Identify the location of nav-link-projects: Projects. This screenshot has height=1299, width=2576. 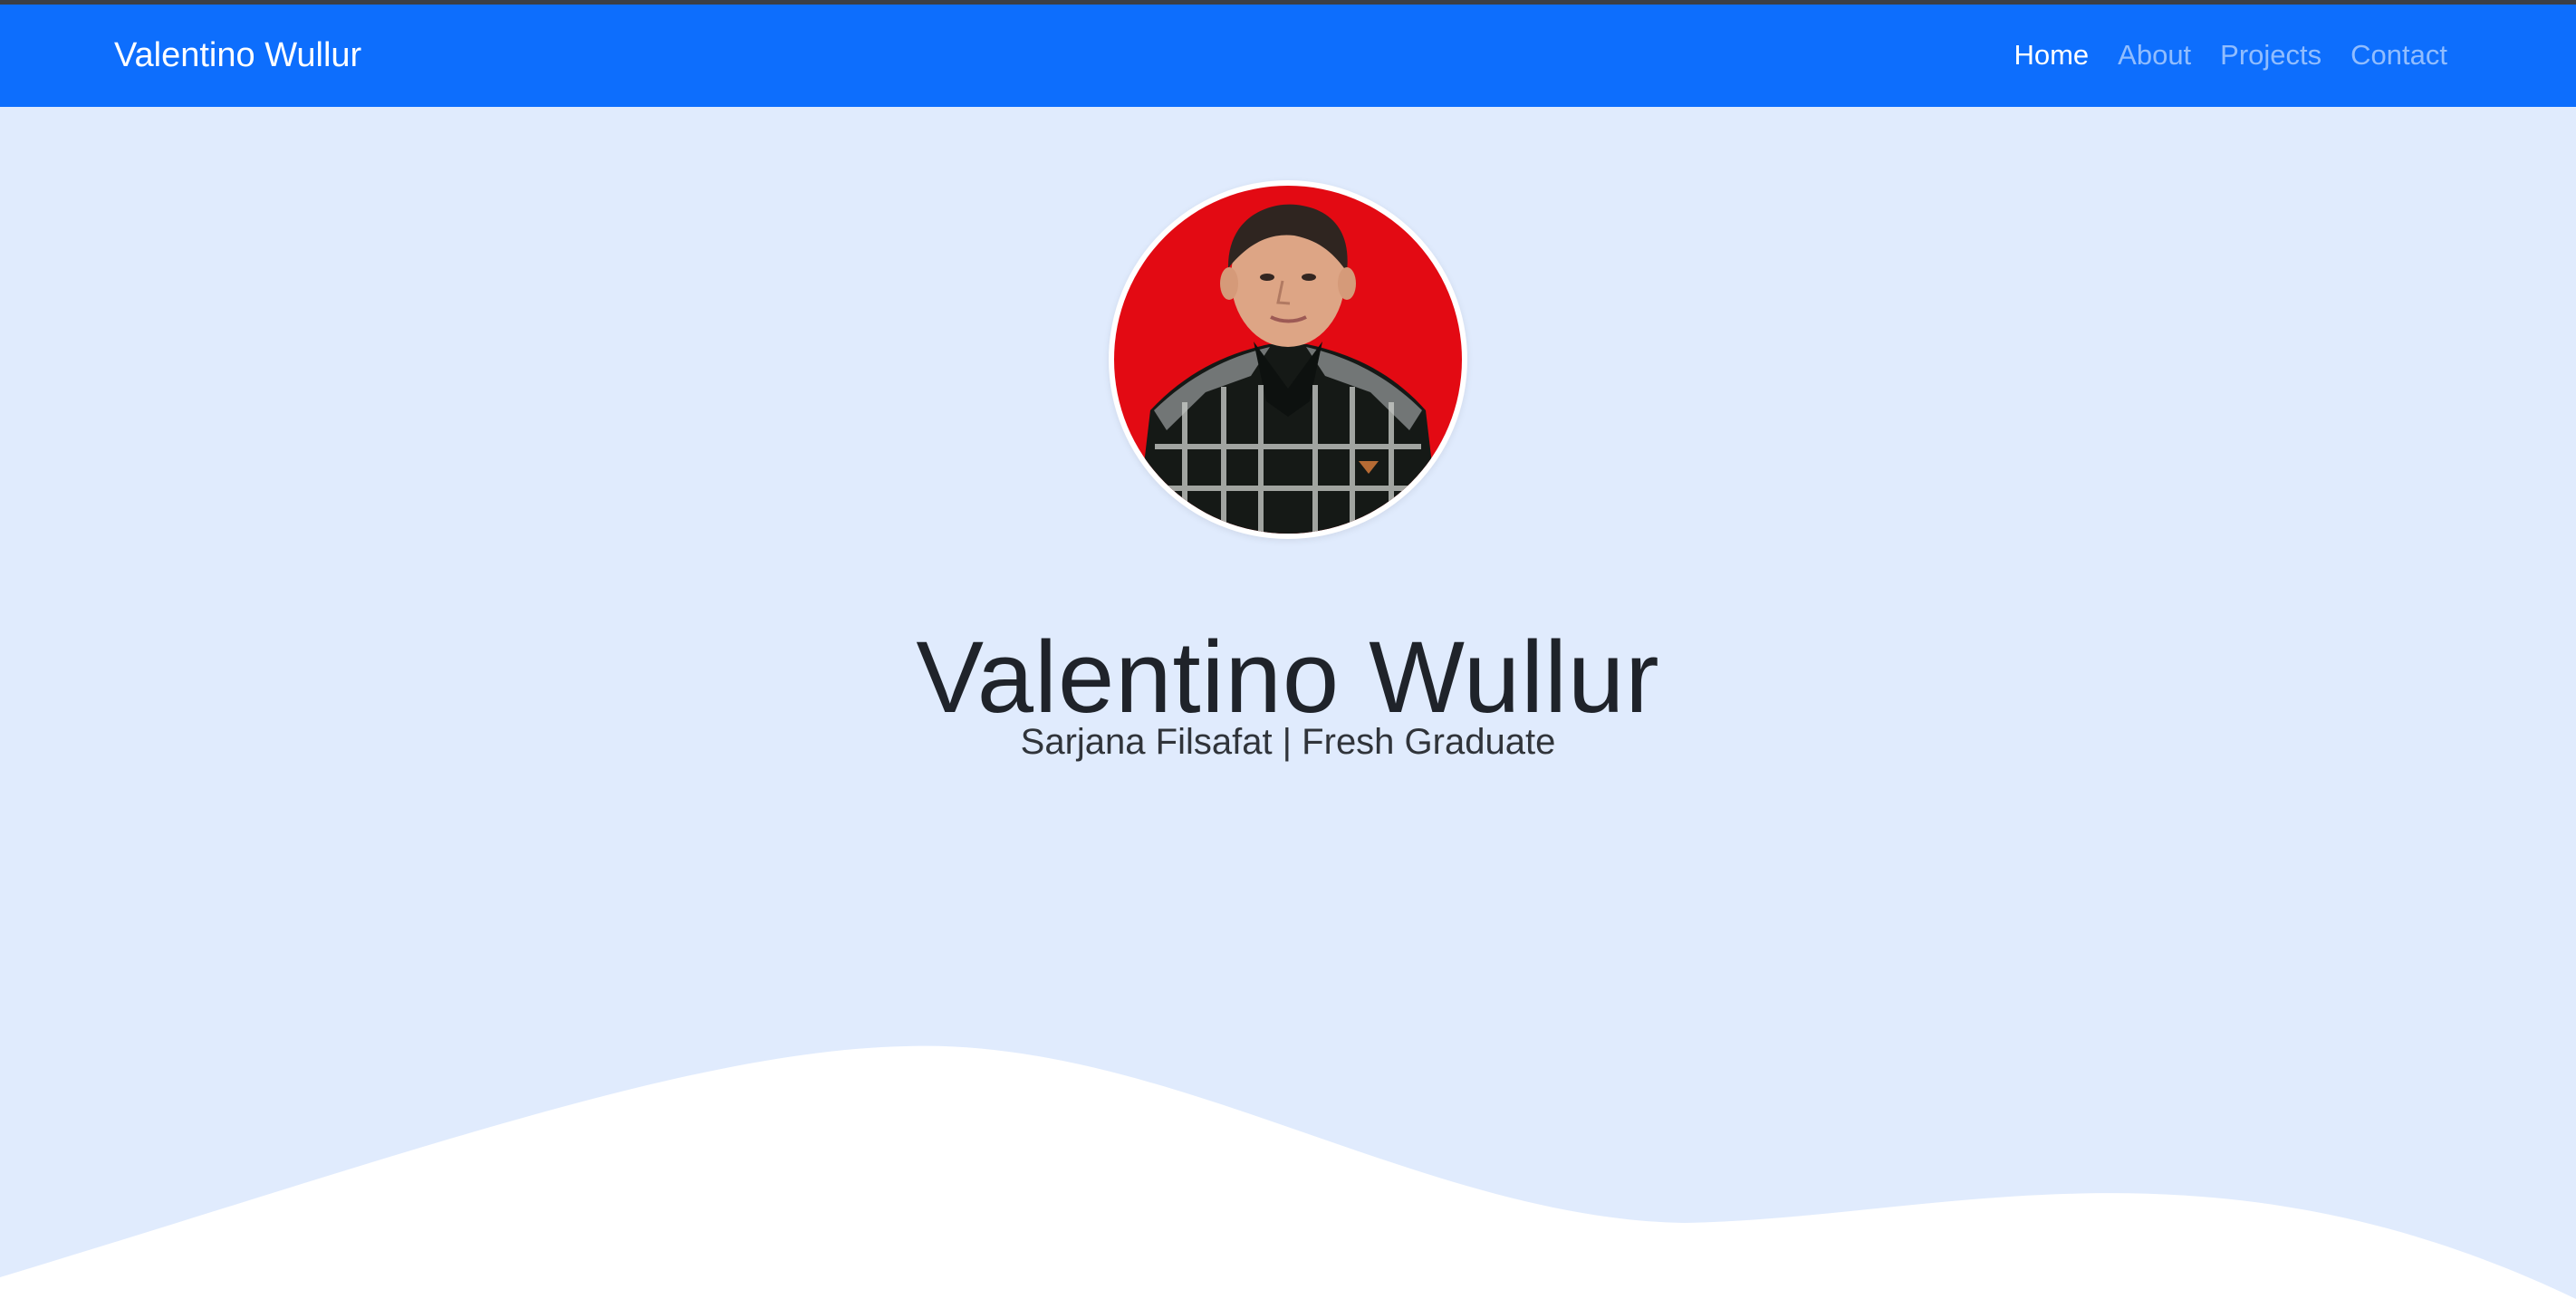
(2270, 55).